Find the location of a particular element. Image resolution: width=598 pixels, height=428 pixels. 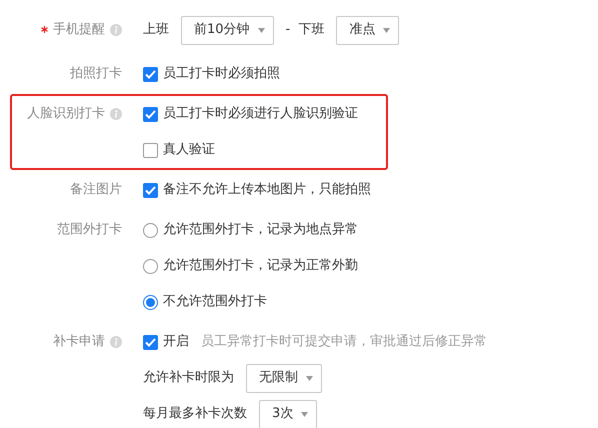

hint-text: 员工异常打卡时可提交申请，审批通过后修正异常 is located at coordinates (344, 342).